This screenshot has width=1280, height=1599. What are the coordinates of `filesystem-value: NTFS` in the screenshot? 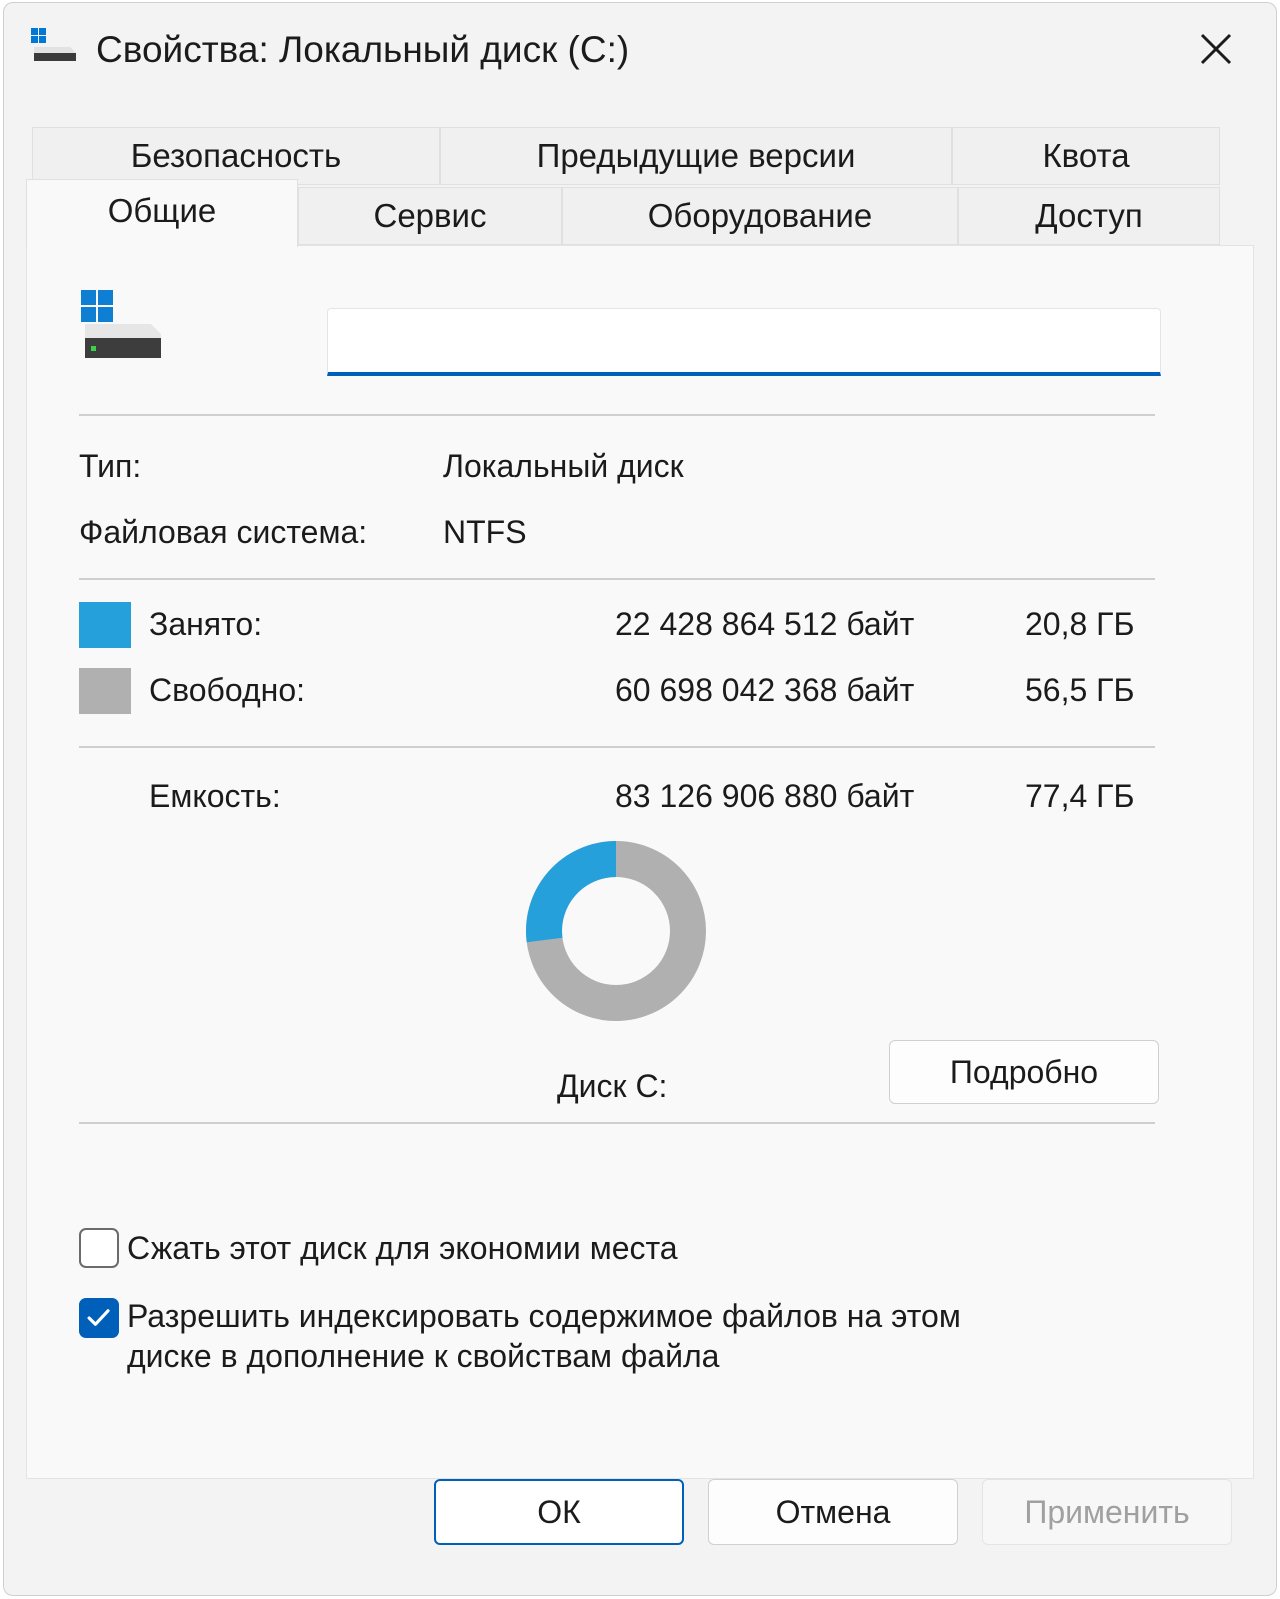 It's located at (485, 532).